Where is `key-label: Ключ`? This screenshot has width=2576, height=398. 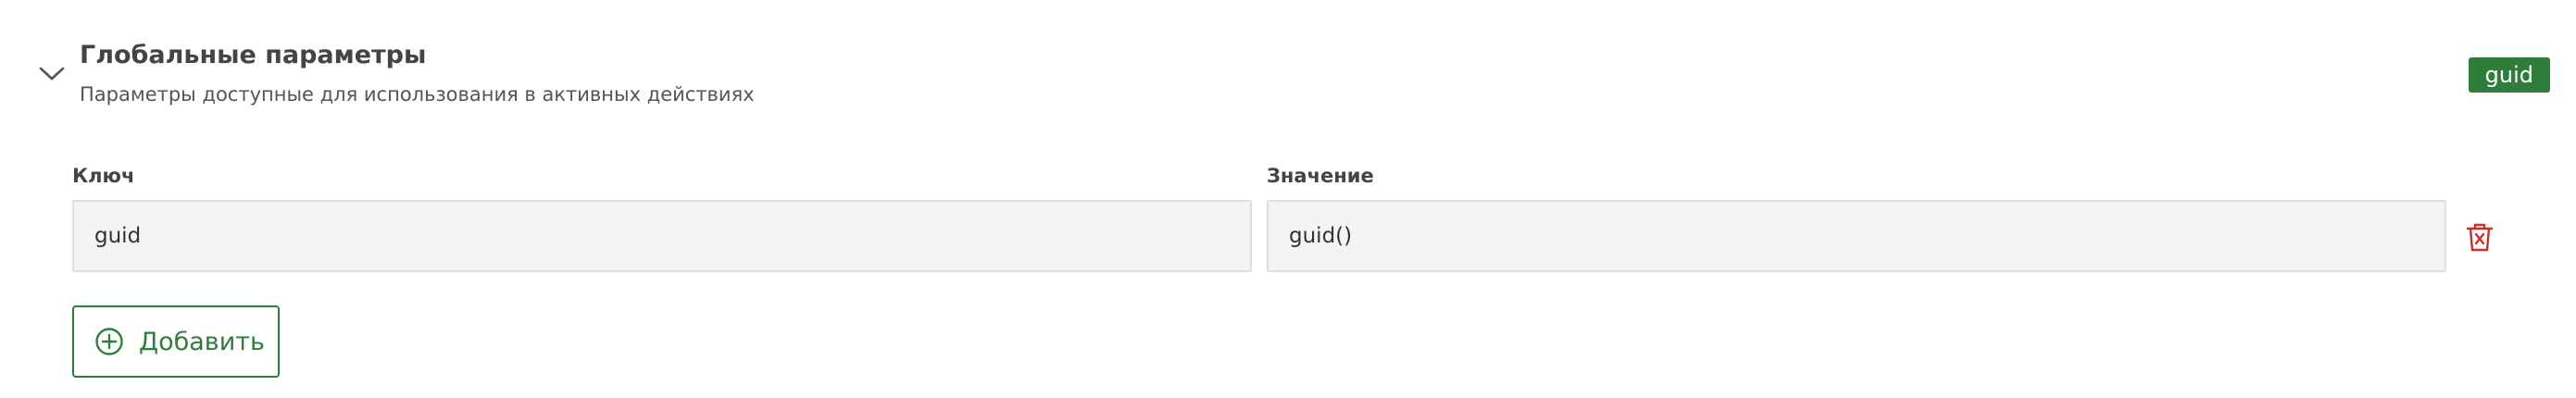 key-label: Ключ is located at coordinates (104, 176).